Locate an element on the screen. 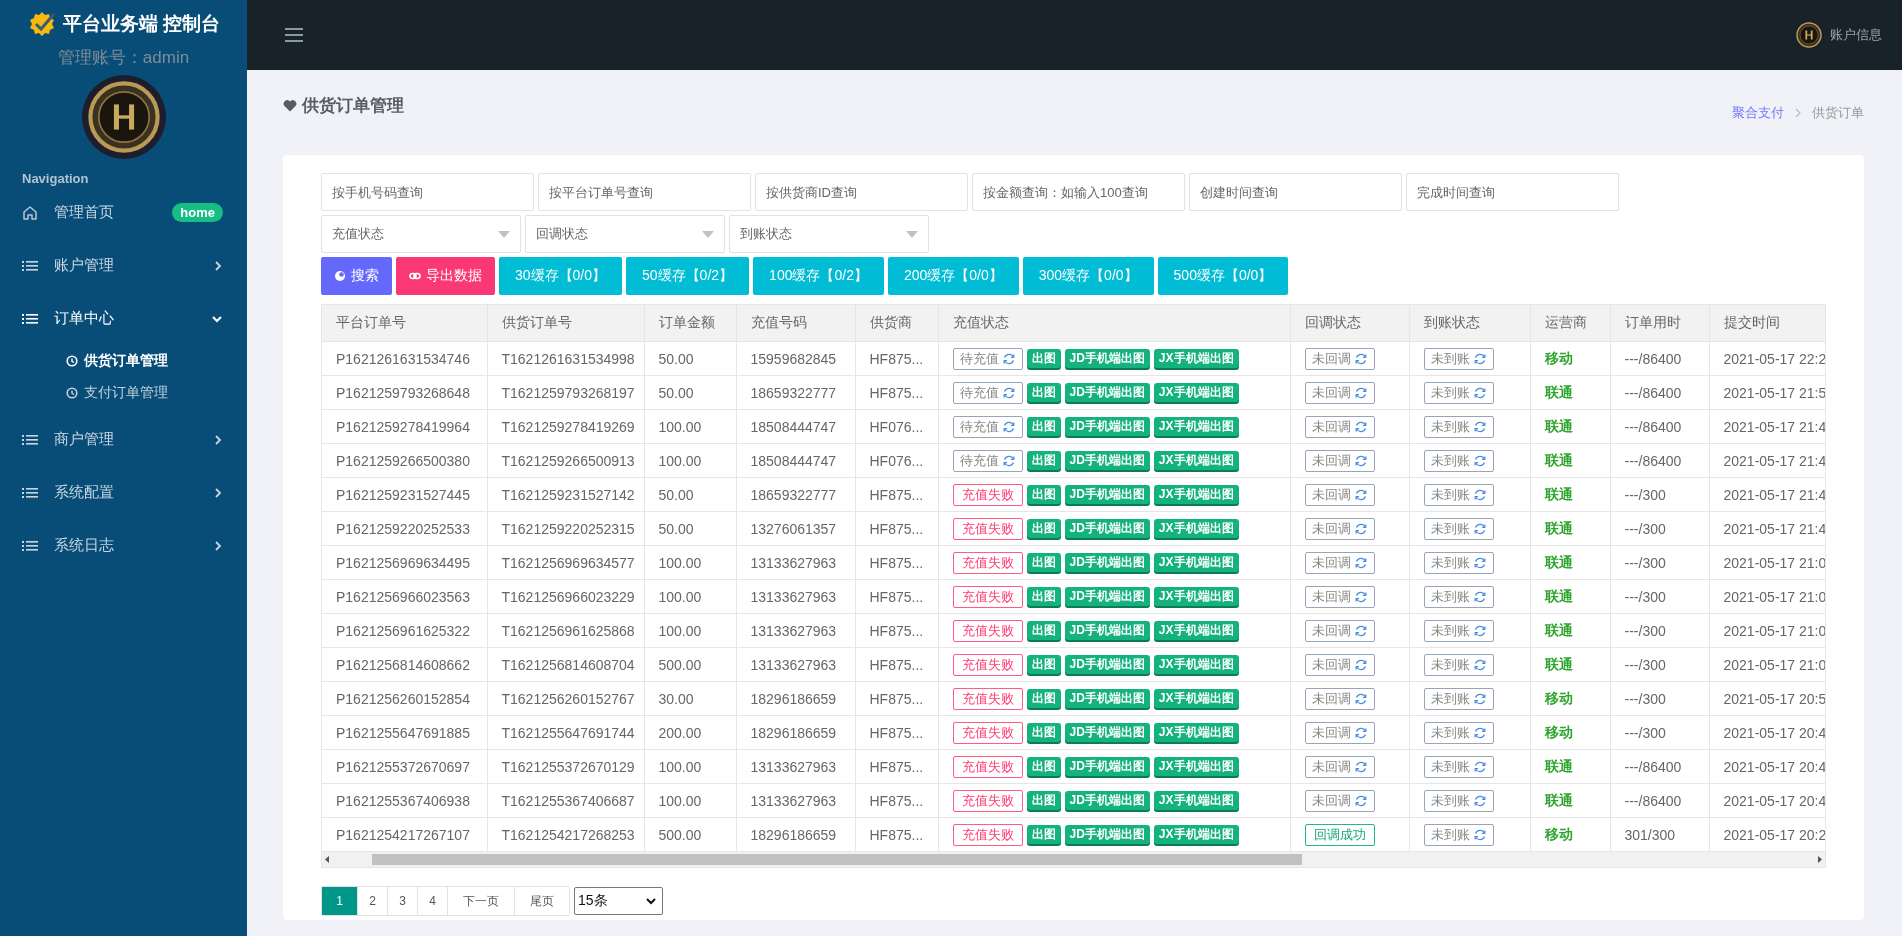 The width and height of the screenshot is (1902, 936). cache-button: 300缓存【0/0】 is located at coordinates (1088, 276).